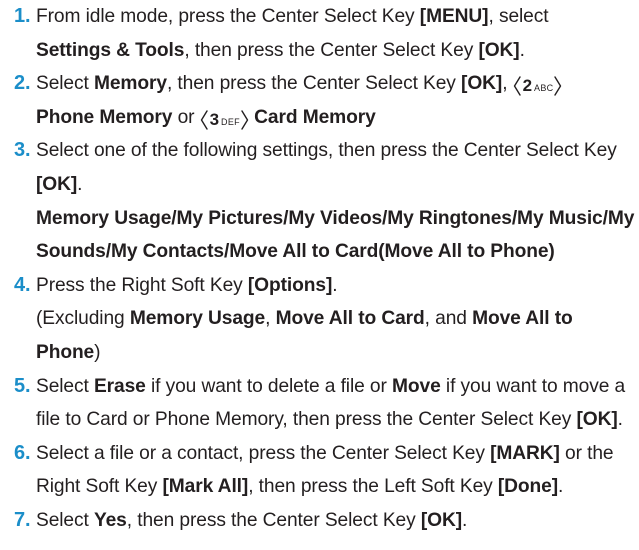  What do you see at coordinates (197, 319) in the screenshot?
I see `menu-option-memory-usage: Memory Usage` at bounding box center [197, 319].